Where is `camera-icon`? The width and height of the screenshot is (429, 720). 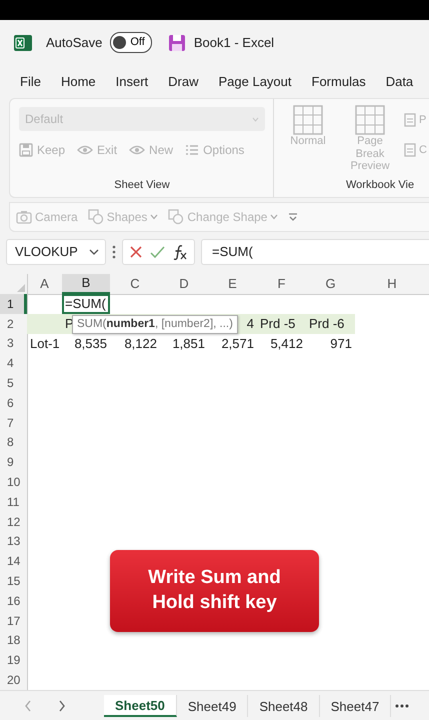
camera-icon is located at coordinates (24, 217).